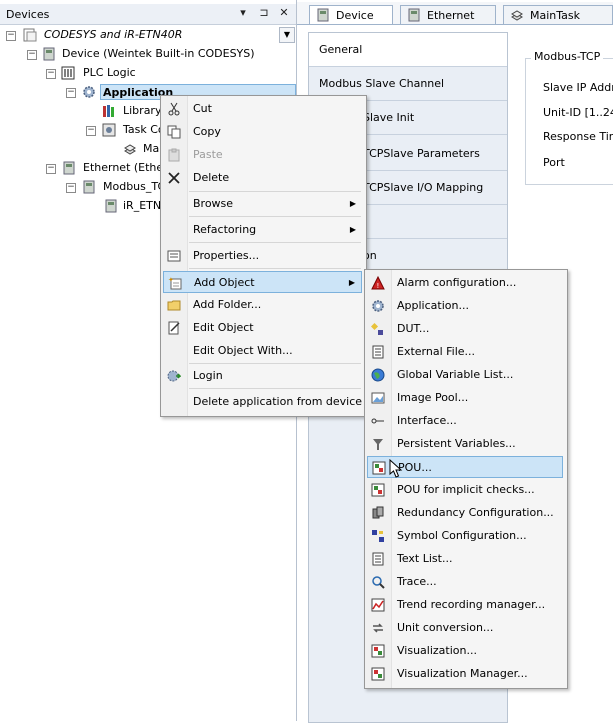  I want to click on module-icon, so click(111, 206).